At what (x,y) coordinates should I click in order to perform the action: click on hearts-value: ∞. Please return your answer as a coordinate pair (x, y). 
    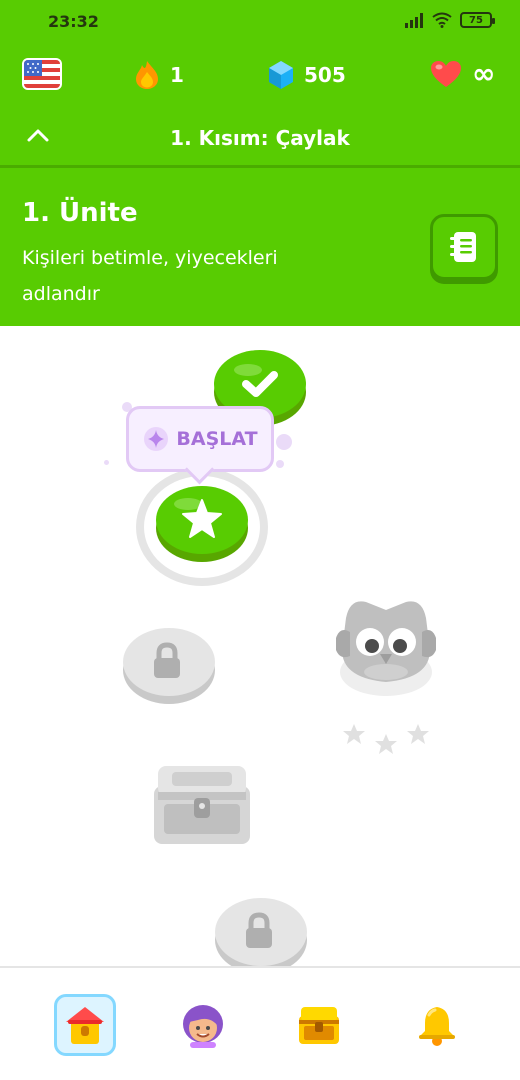
    Looking at the image, I should click on (484, 73).